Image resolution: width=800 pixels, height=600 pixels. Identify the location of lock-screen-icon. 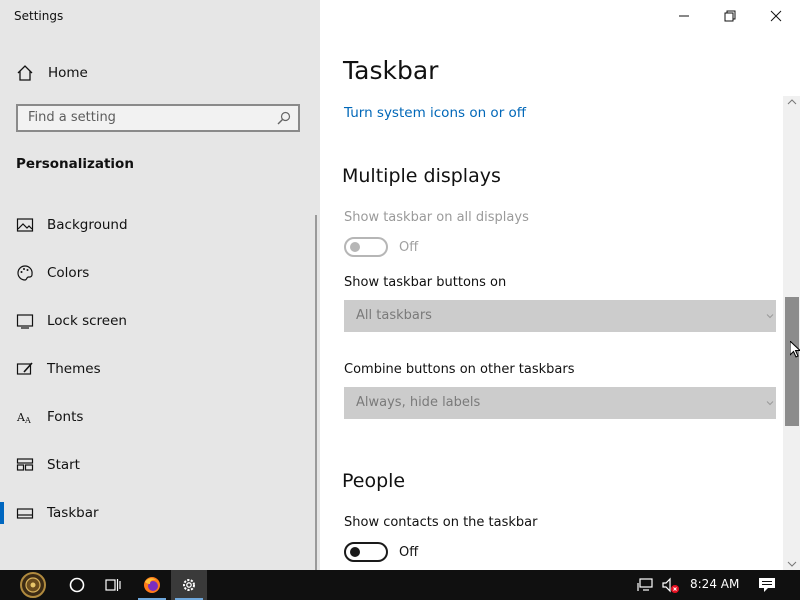
(25, 321).